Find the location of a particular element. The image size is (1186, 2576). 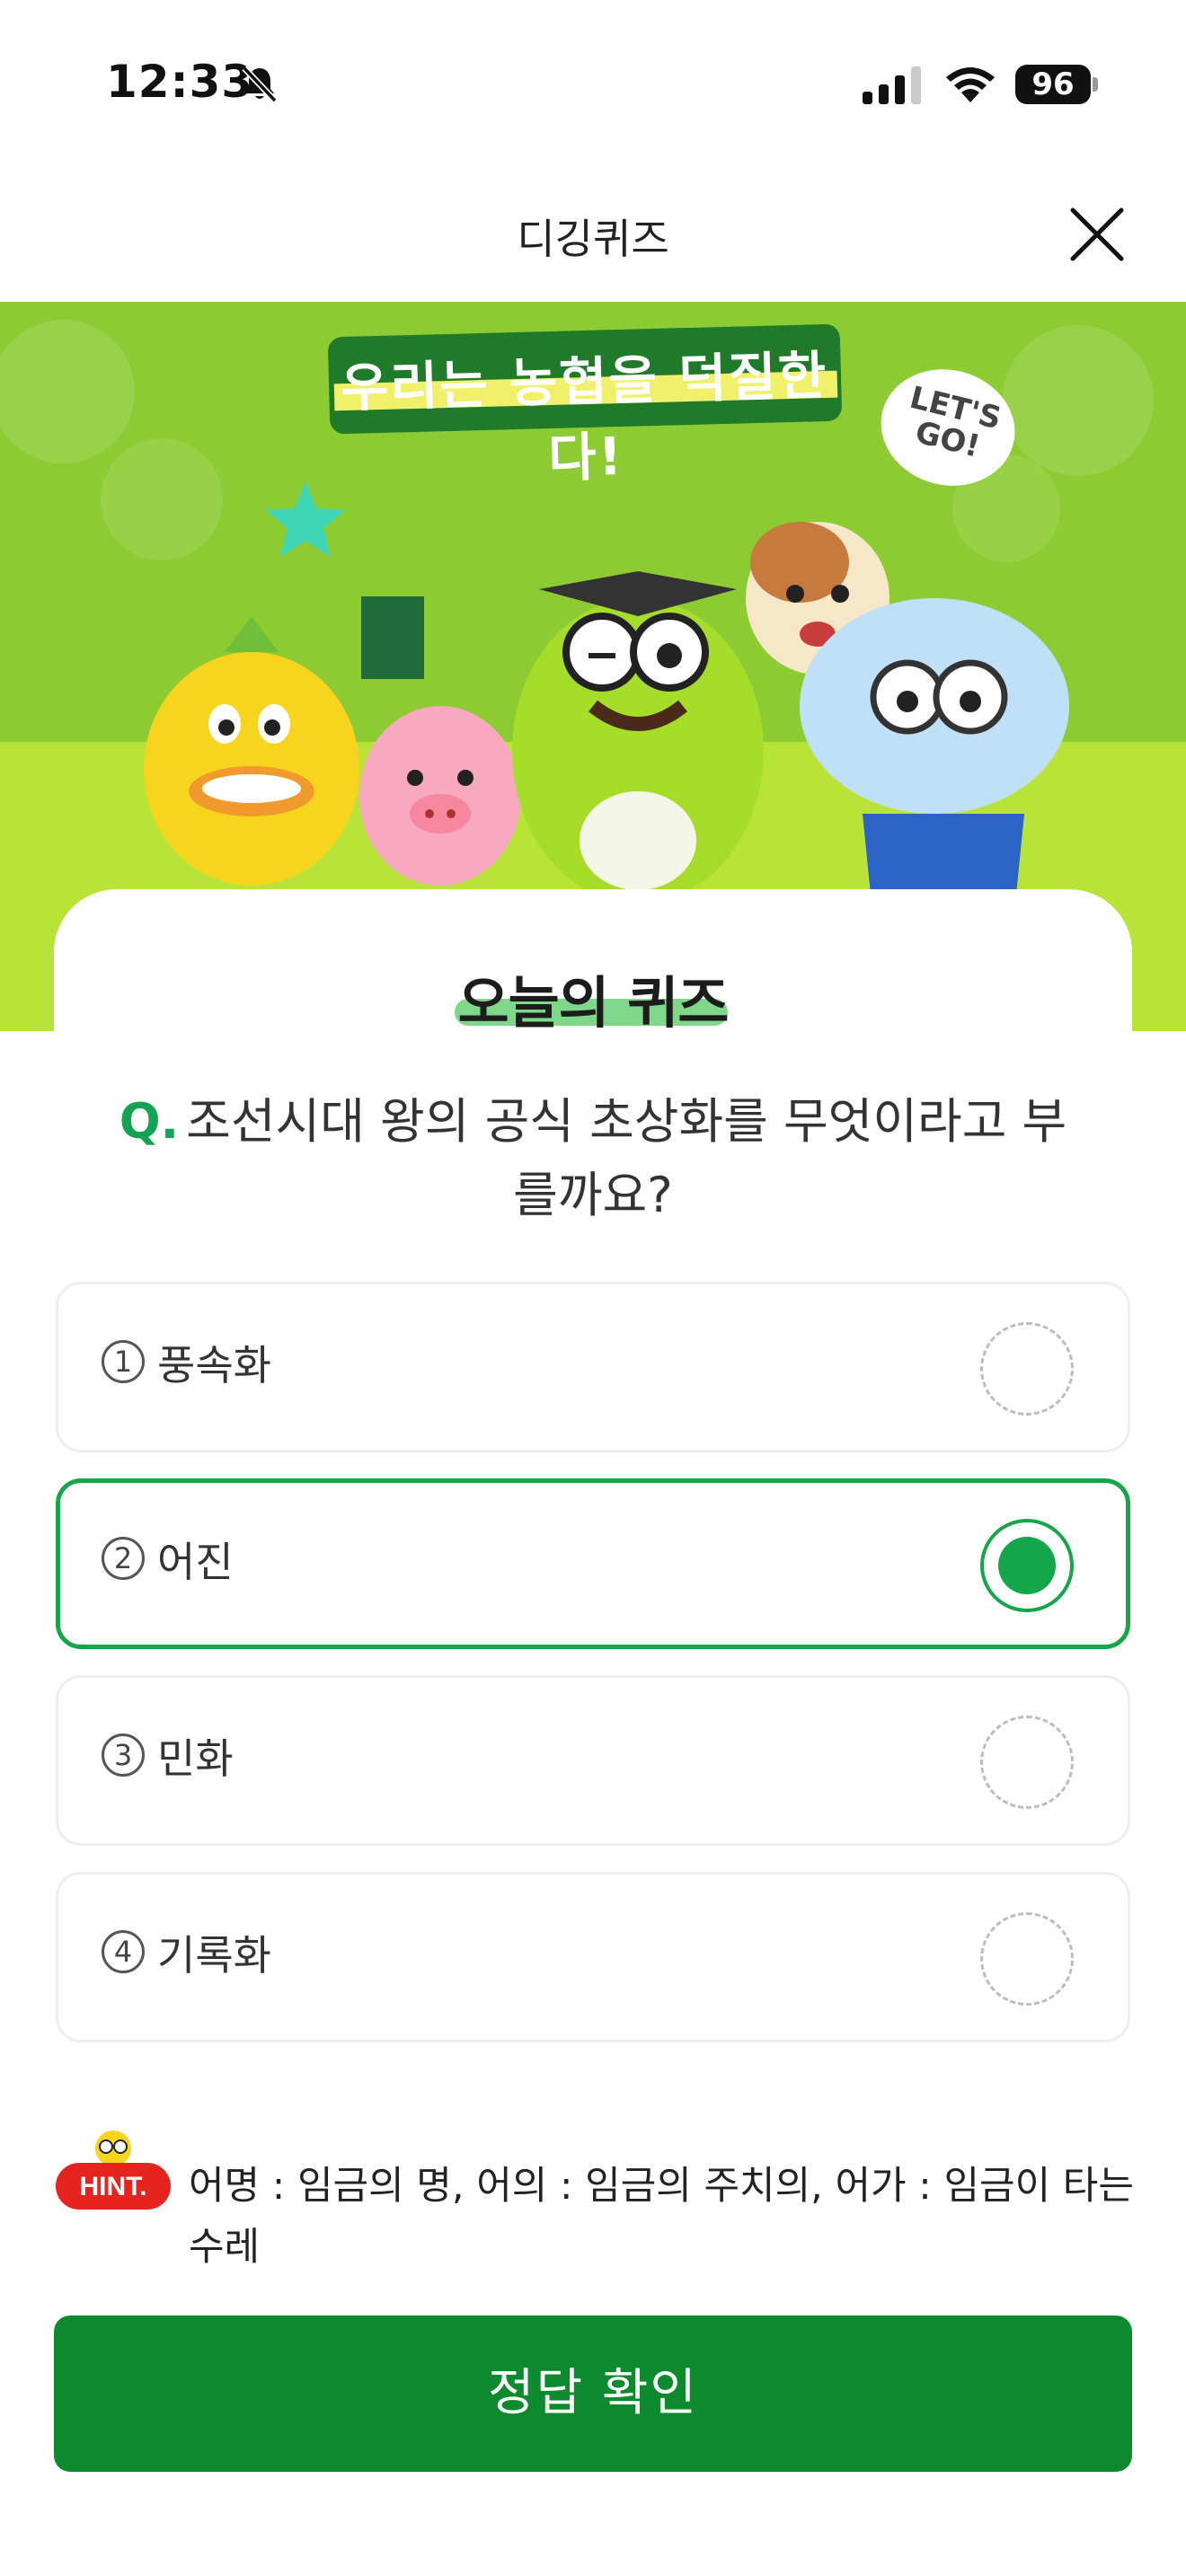

page-title: 디깅퀴즈 is located at coordinates (593, 239).